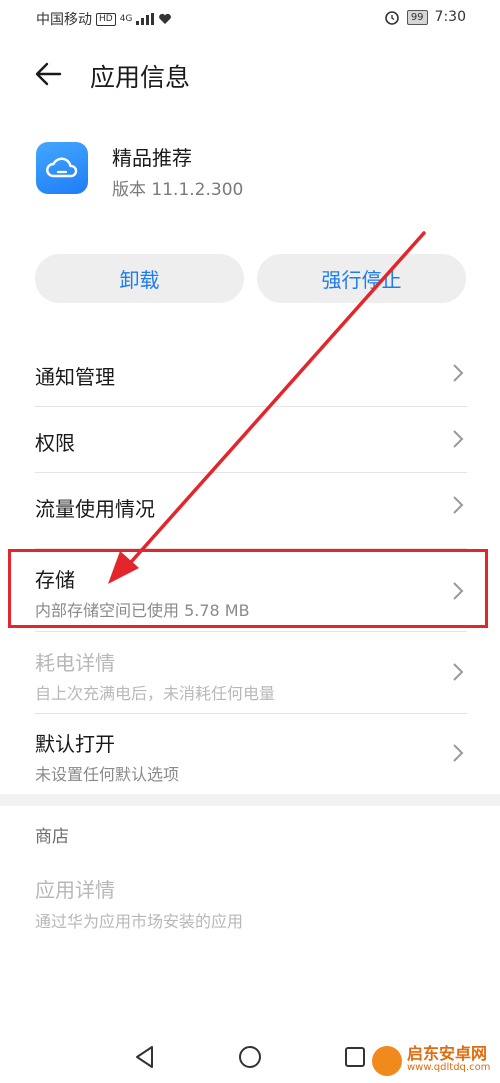  I want to click on settings-item-title: 流量使用情况, so click(95, 509).